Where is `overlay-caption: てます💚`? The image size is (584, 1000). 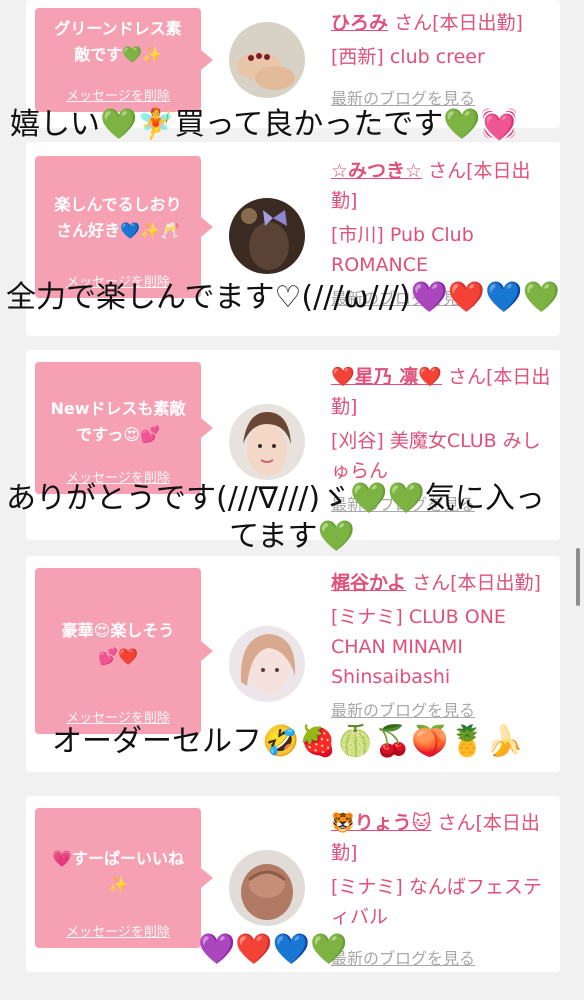
overlay-caption: てます💚 is located at coordinates (292, 536).